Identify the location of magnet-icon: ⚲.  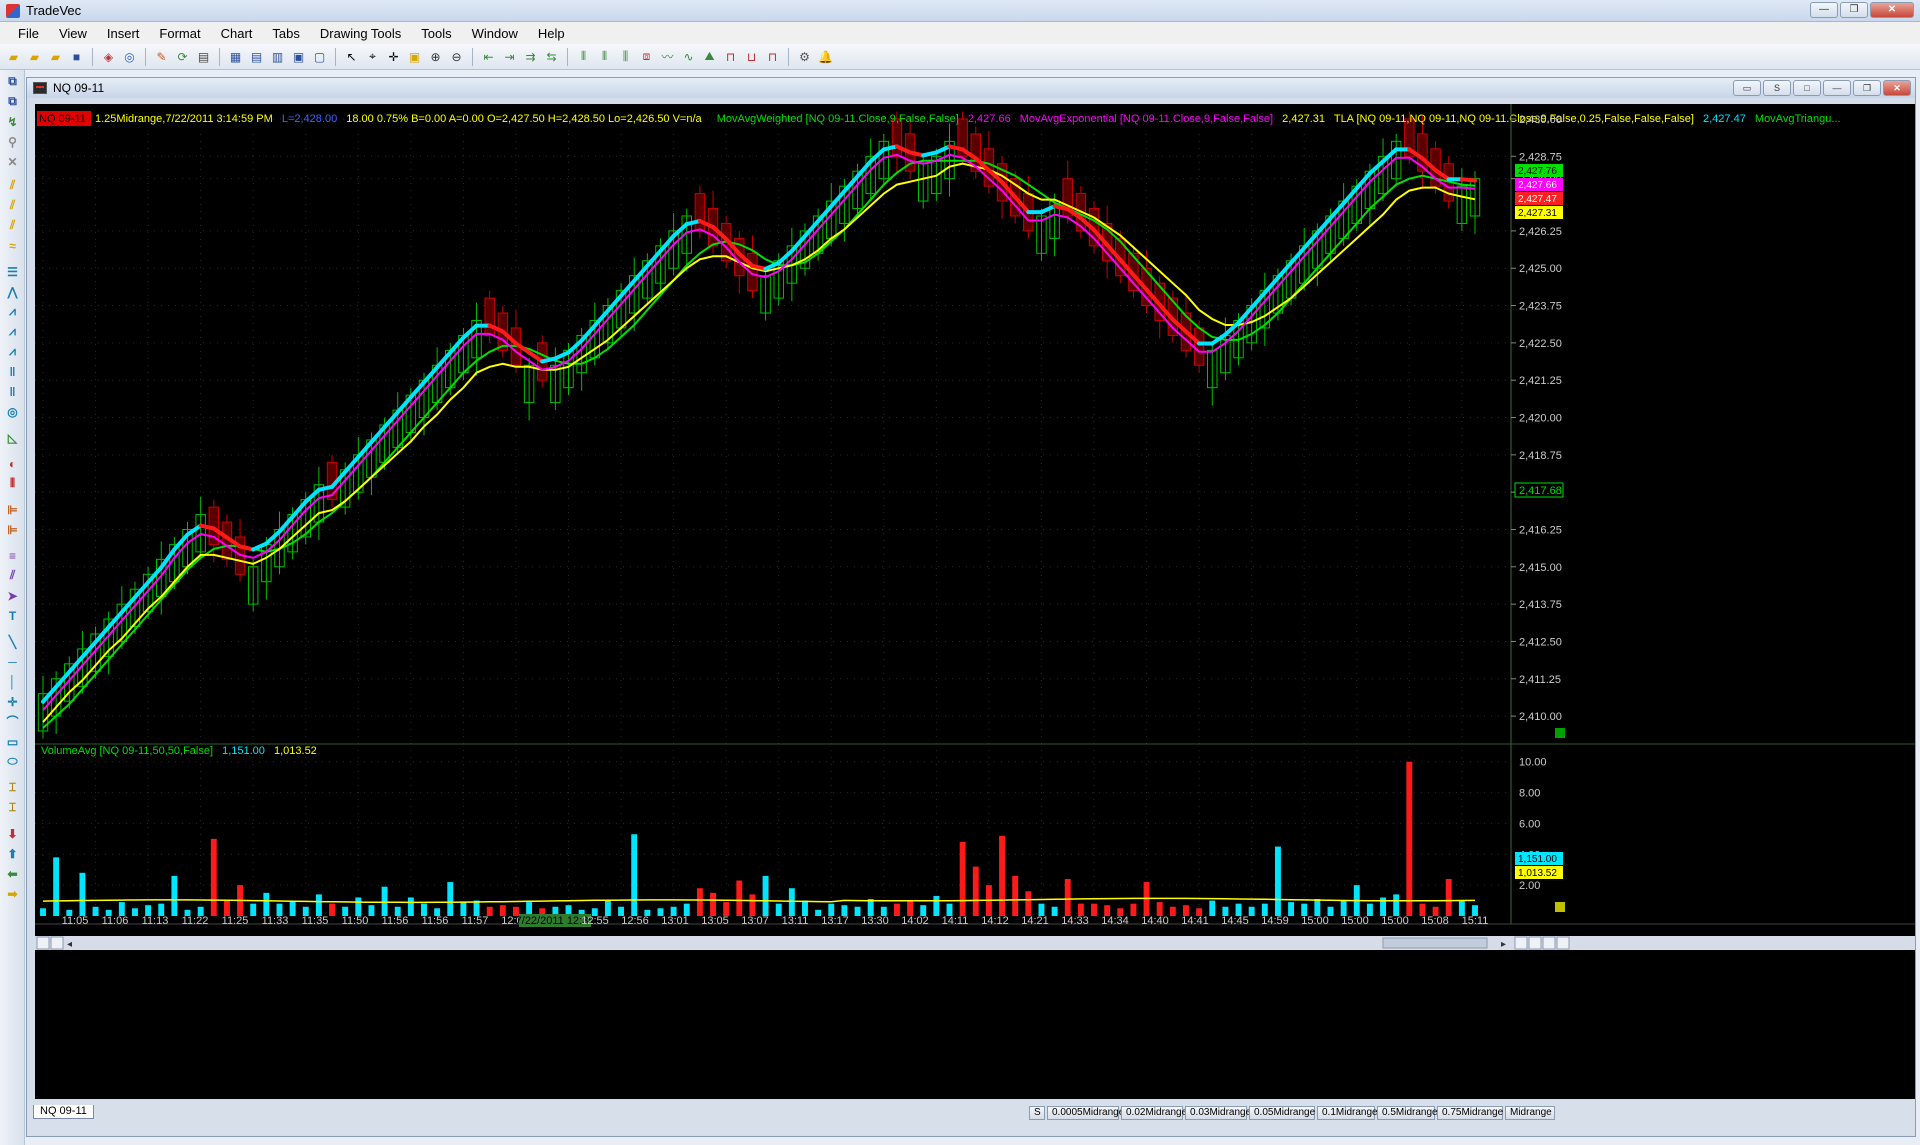
(12, 141).